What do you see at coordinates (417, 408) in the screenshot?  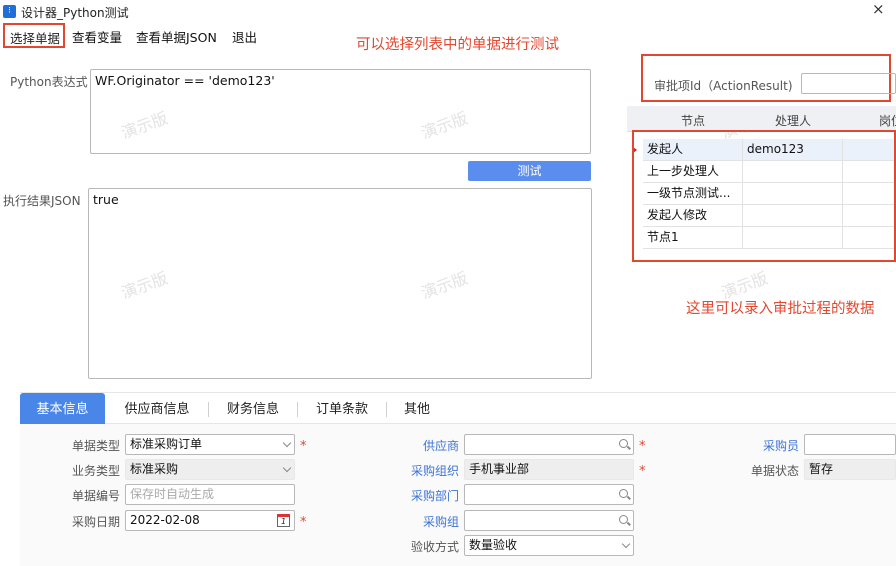 I see `tab-other: 其他` at bounding box center [417, 408].